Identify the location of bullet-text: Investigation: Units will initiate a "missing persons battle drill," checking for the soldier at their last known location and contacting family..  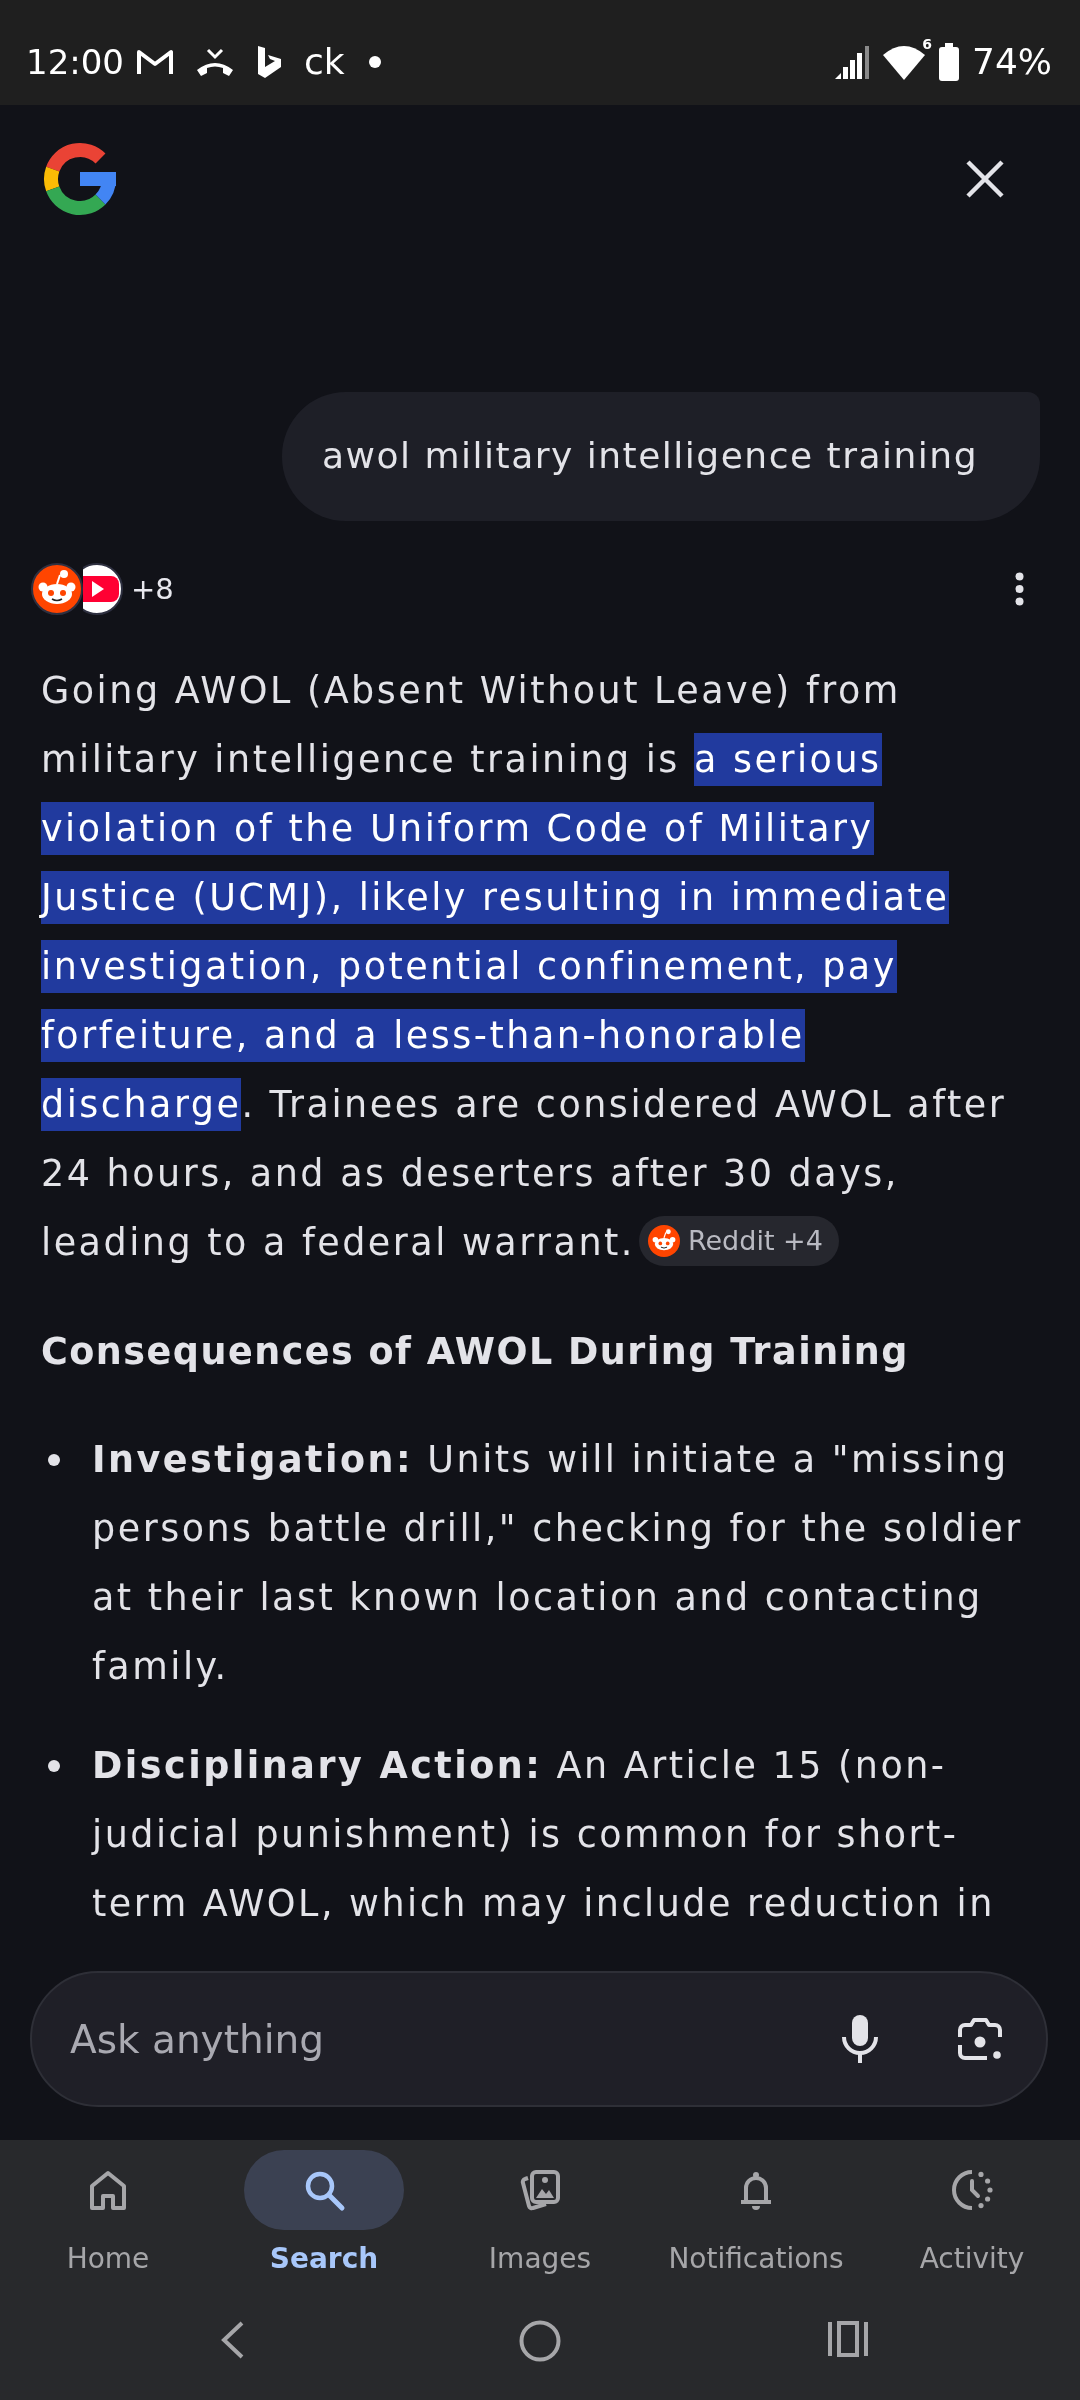
(558, 1563).